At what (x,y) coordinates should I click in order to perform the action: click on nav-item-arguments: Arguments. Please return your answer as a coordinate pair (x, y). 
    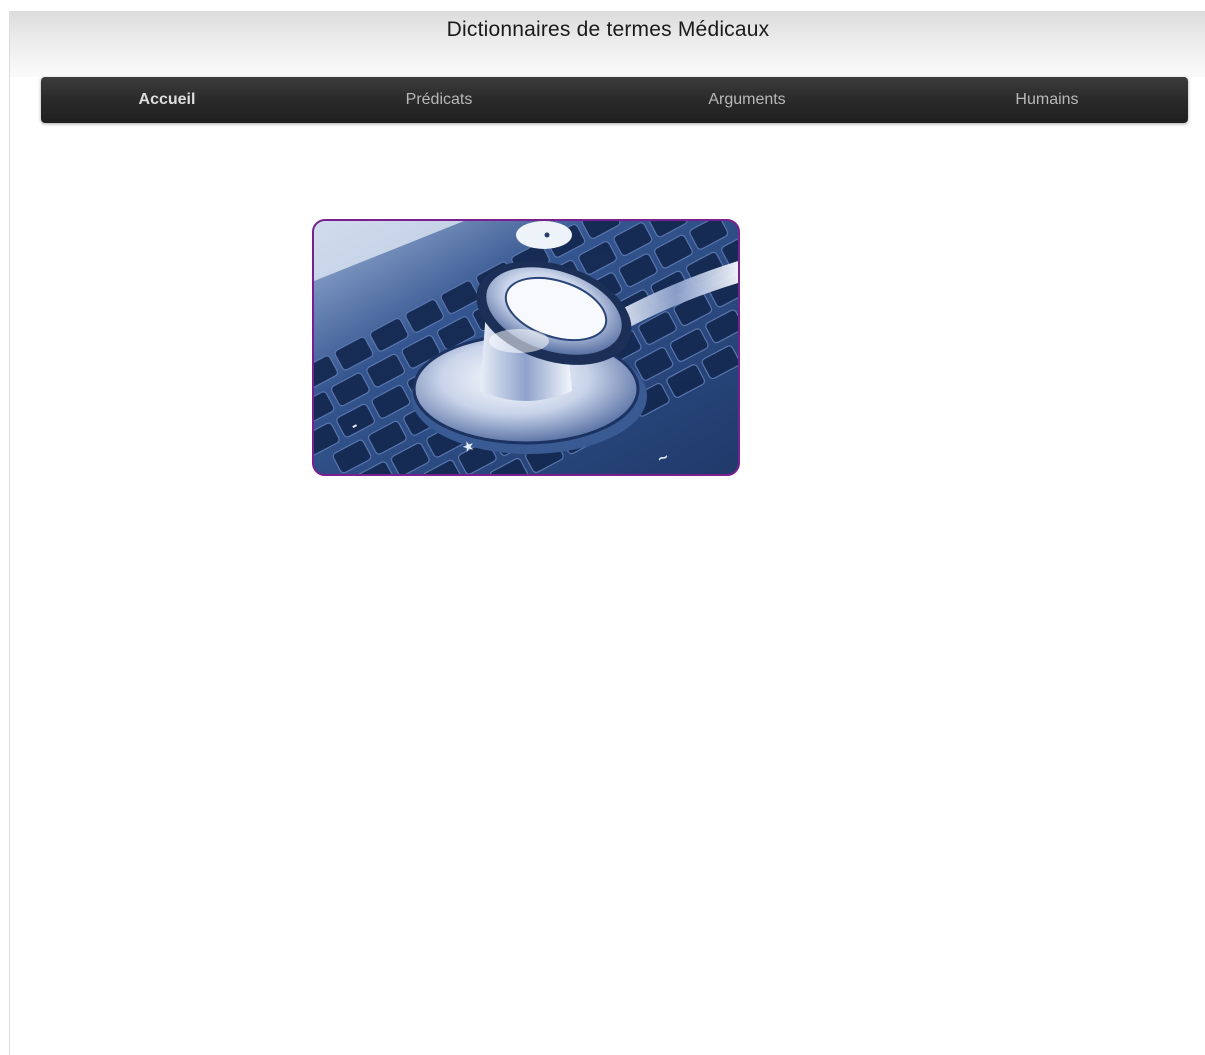
    Looking at the image, I should click on (747, 100).